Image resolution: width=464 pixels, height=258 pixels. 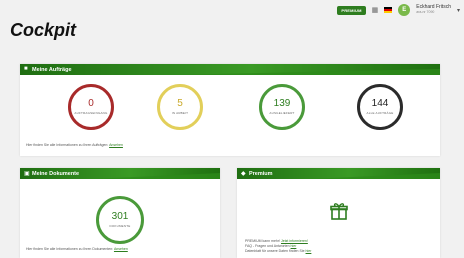 What do you see at coordinates (52, 69) in the screenshot?
I see `panel-title: Meine Aufträge` at bounding box center [52, 69].